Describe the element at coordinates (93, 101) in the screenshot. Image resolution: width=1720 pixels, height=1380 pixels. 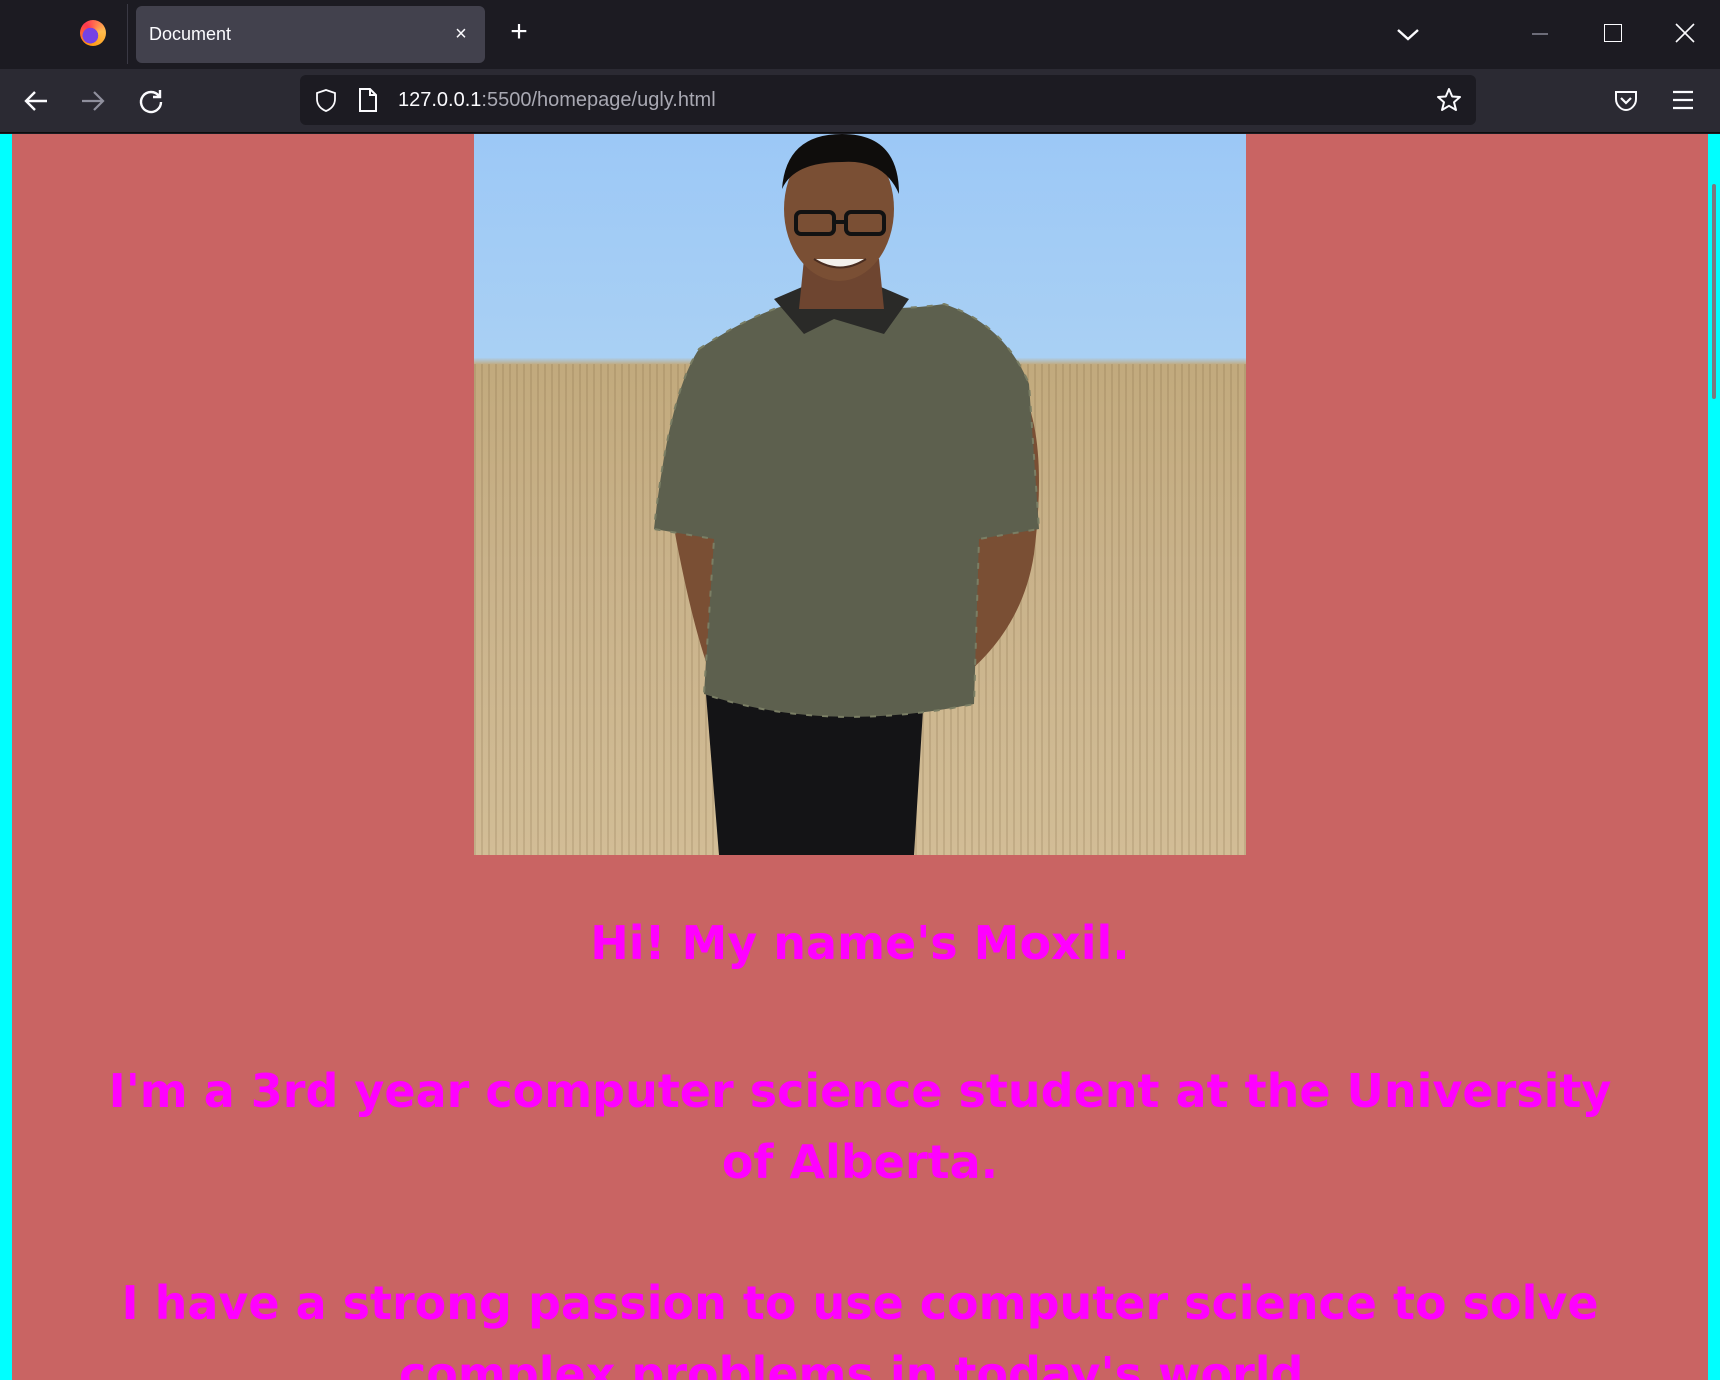
I see `forward-arrow-icon` at that location.